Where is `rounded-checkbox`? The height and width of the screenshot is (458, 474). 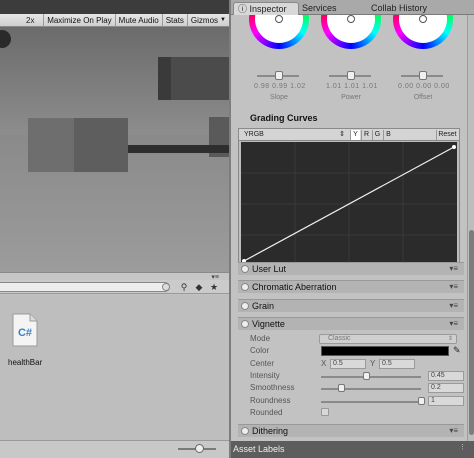 rounded-checkbox is located at coordinates (325, 412).